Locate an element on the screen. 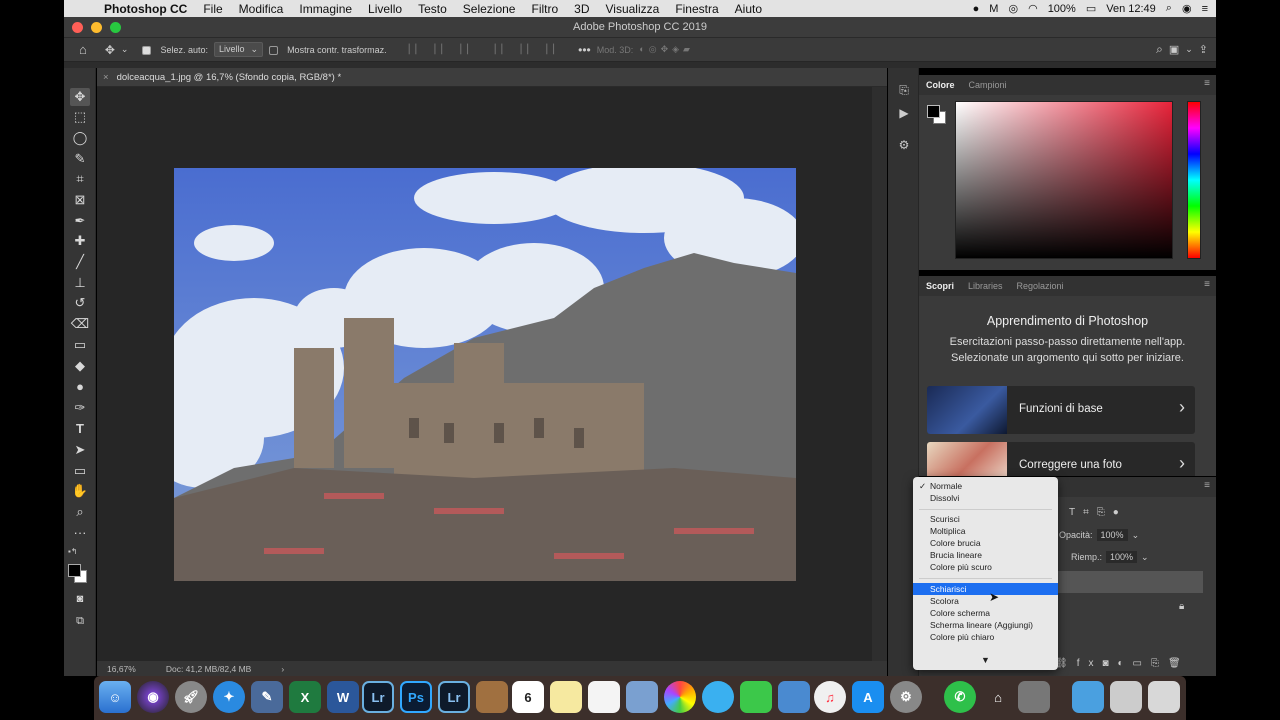  history-panel-icon: ⎘ is located at coordinates (904, 92).